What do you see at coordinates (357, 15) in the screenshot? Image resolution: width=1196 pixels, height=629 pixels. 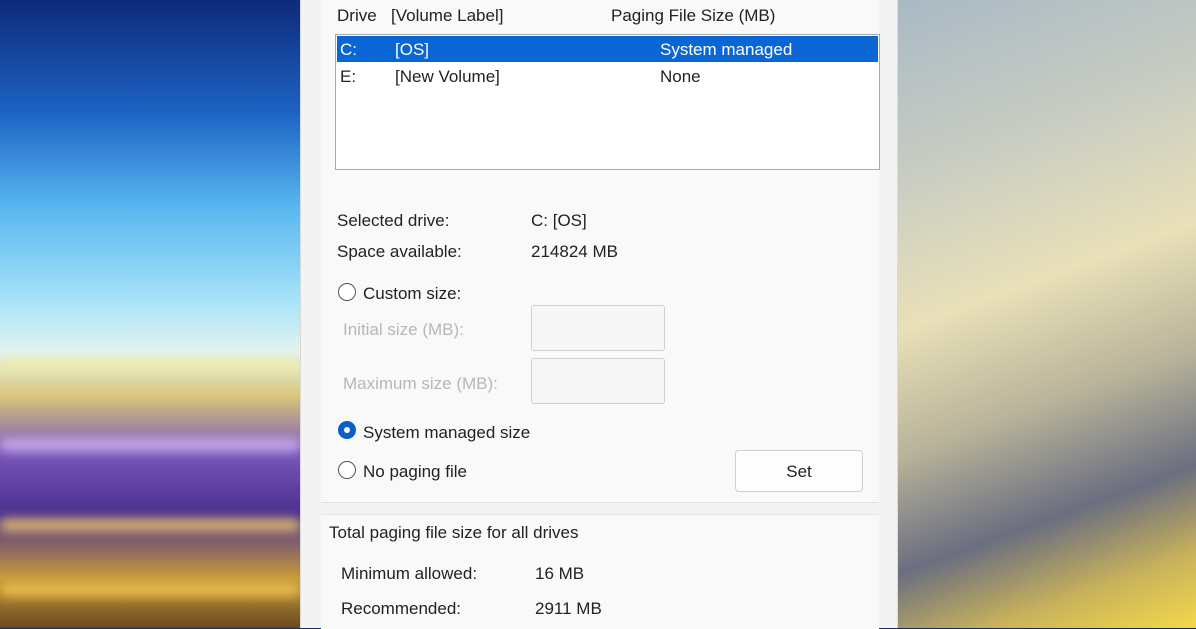 I see `column-header-drive: Drive` at bounding box center [357, 15].